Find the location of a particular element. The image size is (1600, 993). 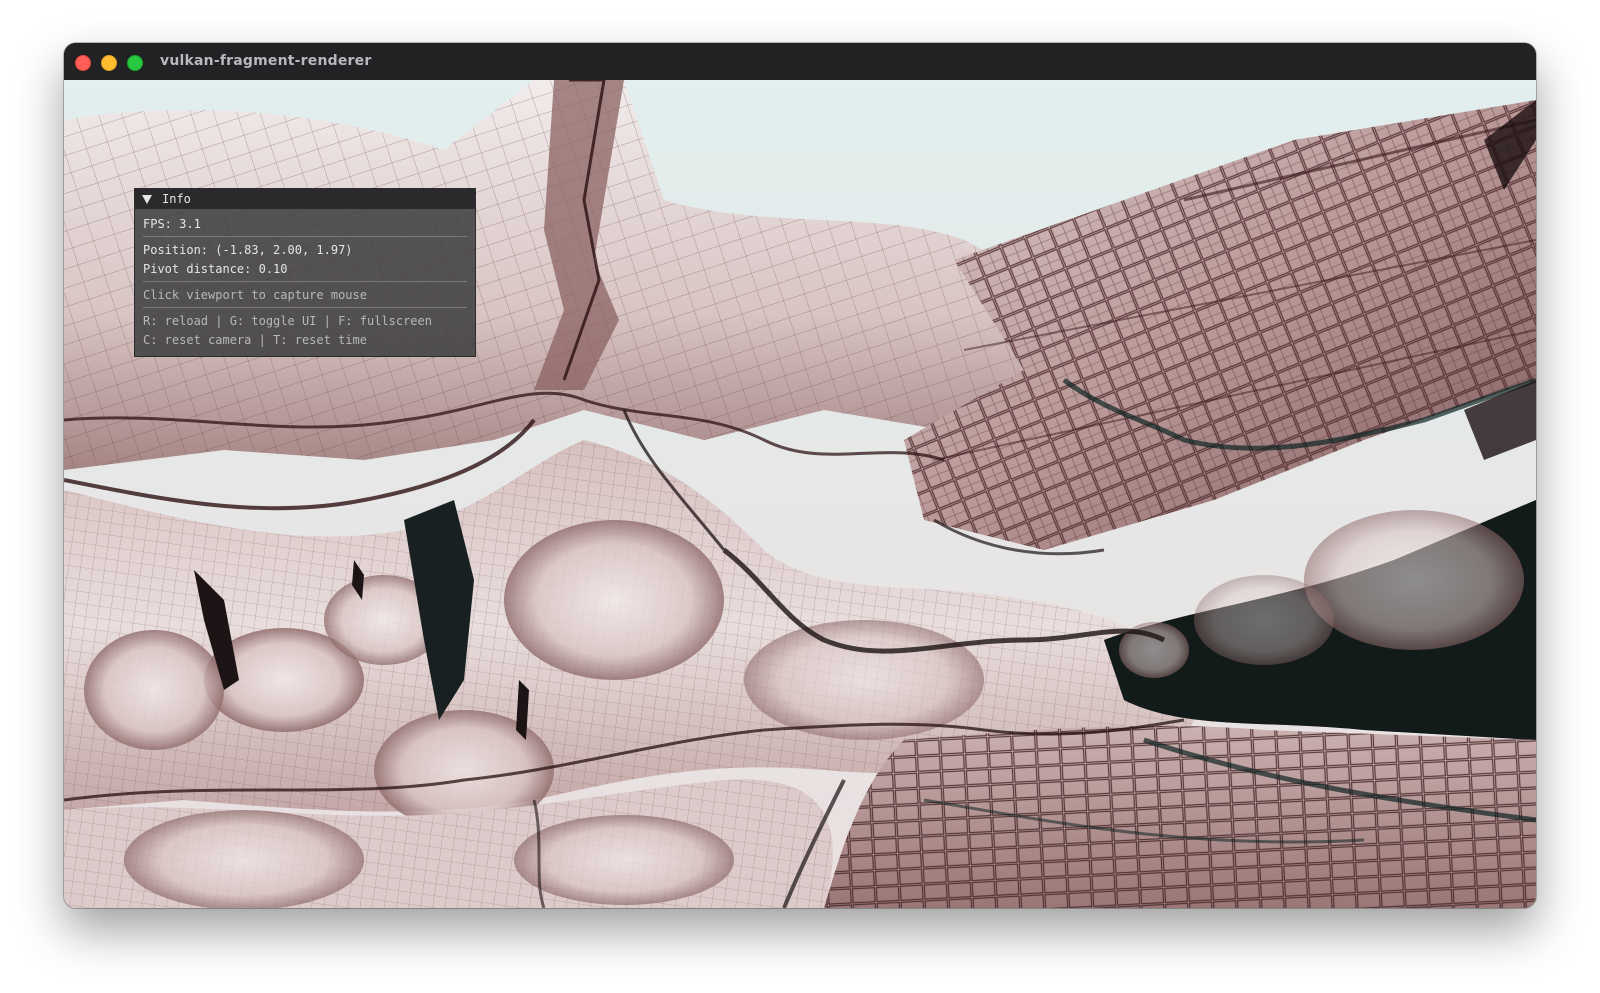

shortcuts-hint-2: C: reset camera | T: reset time is located at coordinates (255, 340).